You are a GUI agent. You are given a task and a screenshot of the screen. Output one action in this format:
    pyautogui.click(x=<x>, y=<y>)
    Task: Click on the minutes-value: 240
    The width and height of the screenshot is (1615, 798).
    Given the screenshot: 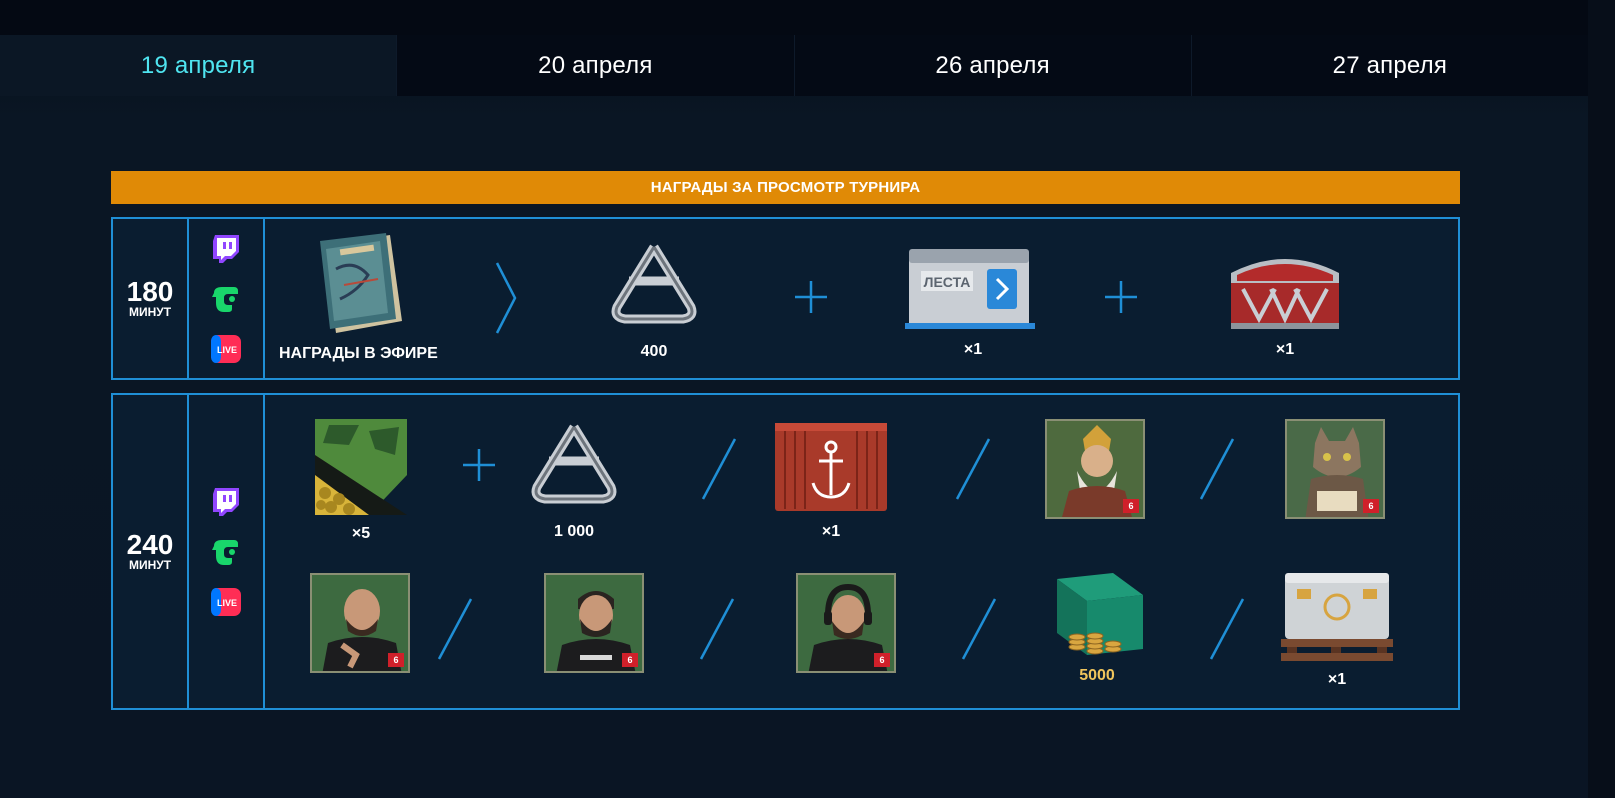 What is the action you would take?
    pyautogui.click(x=150, y=544)
    